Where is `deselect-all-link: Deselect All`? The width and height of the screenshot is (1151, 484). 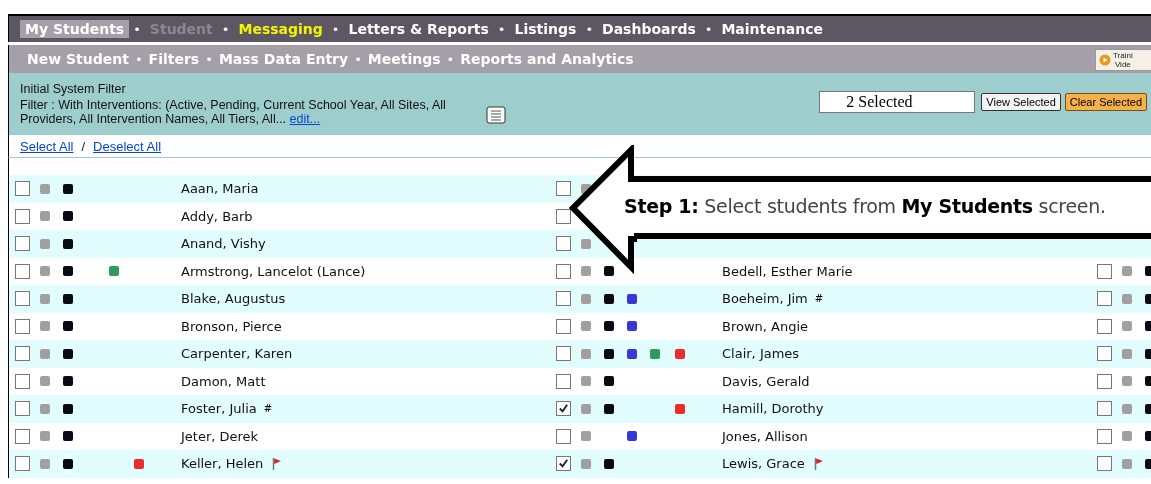 deselect-all-link: Deselect All is located at coordinates (127, 146).